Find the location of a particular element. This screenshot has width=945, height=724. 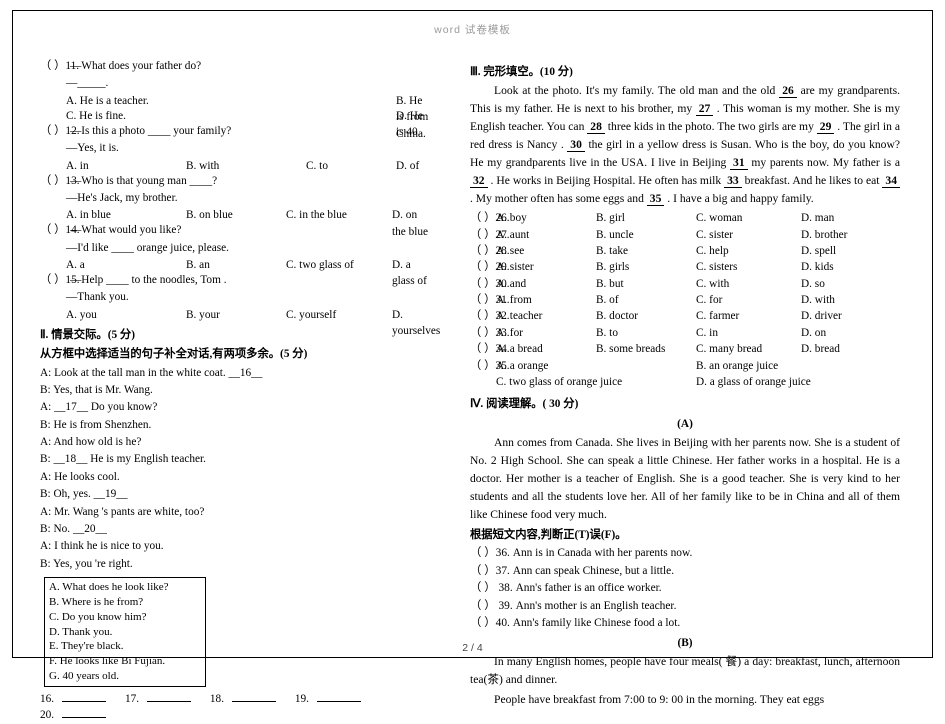

cloze-q28-paren: （ ）28. is located at coordinates (490, 251).